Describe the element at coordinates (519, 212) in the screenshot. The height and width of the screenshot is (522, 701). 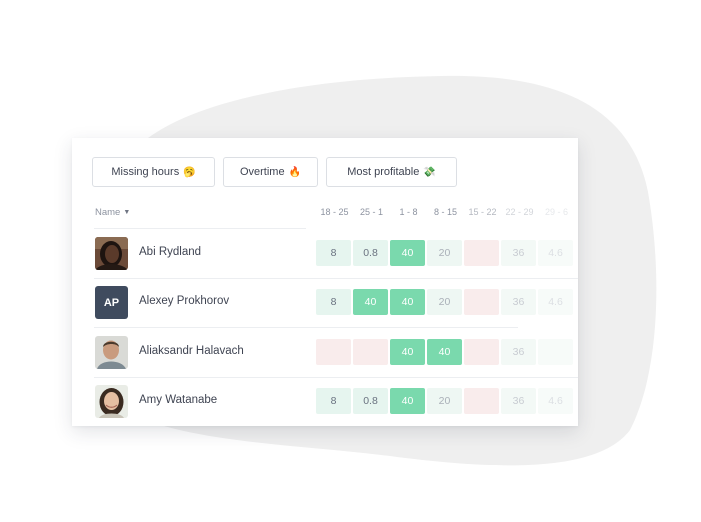
I see `week-header: 22 - 29` at that location.